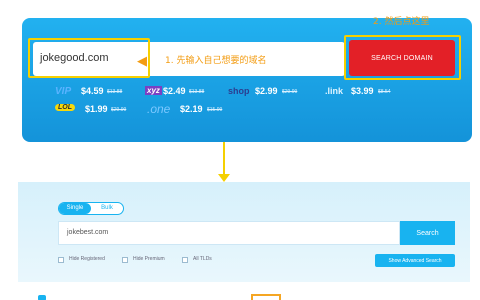 The image size is (480, 300). I want to click on input-highlight-frame, so click(89, 58).